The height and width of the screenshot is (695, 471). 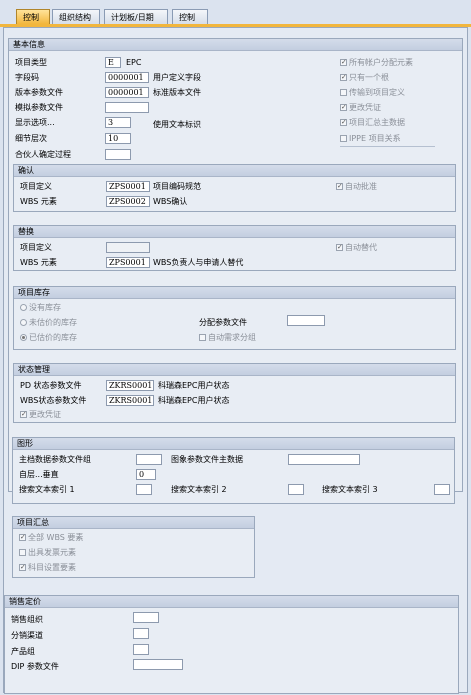 I want to click on sales-org-label: 销售组织, so click(x=27, y=619).